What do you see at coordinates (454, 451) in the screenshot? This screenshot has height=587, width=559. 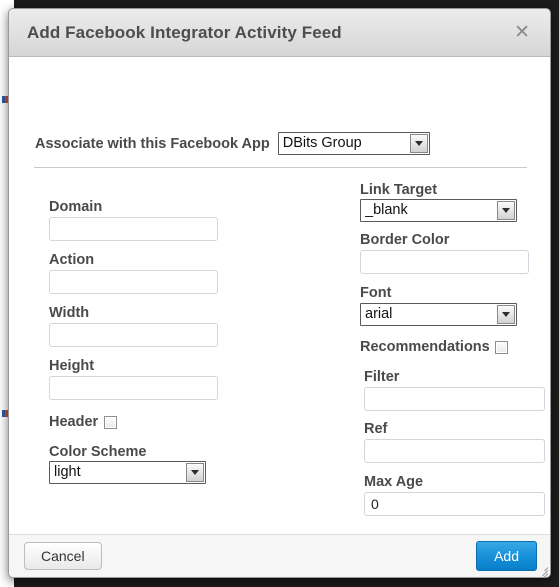 I see `ref-input` at bounding box center [454, 451].